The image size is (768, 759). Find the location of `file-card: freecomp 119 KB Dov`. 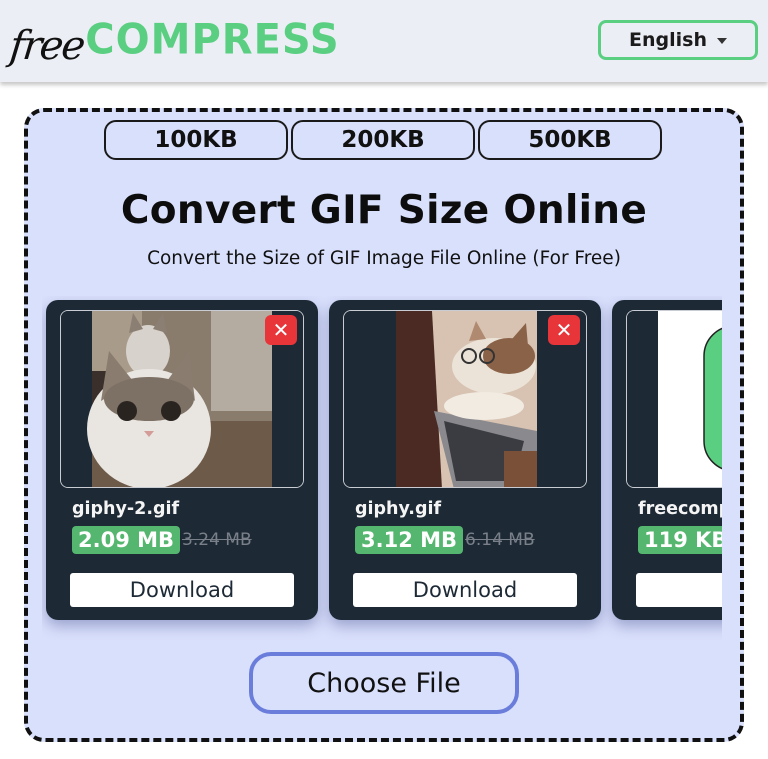

file-card: freecomp 119 KB Dov is located at coordinates (667, 460).